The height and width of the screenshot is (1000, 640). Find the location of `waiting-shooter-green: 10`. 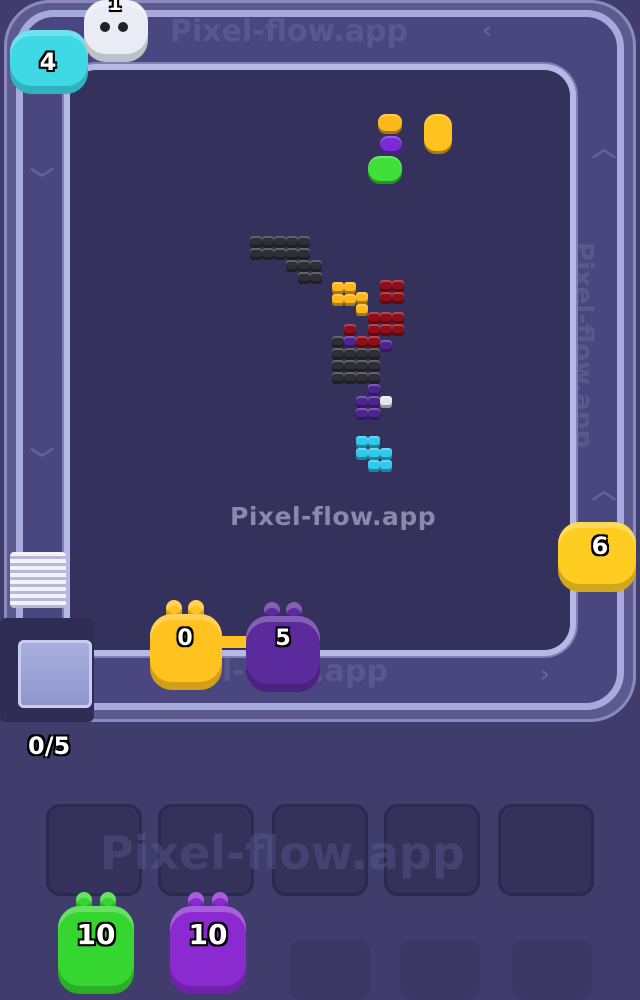

waiting-shooter-green: 10 is located at coordinates (96, 944).